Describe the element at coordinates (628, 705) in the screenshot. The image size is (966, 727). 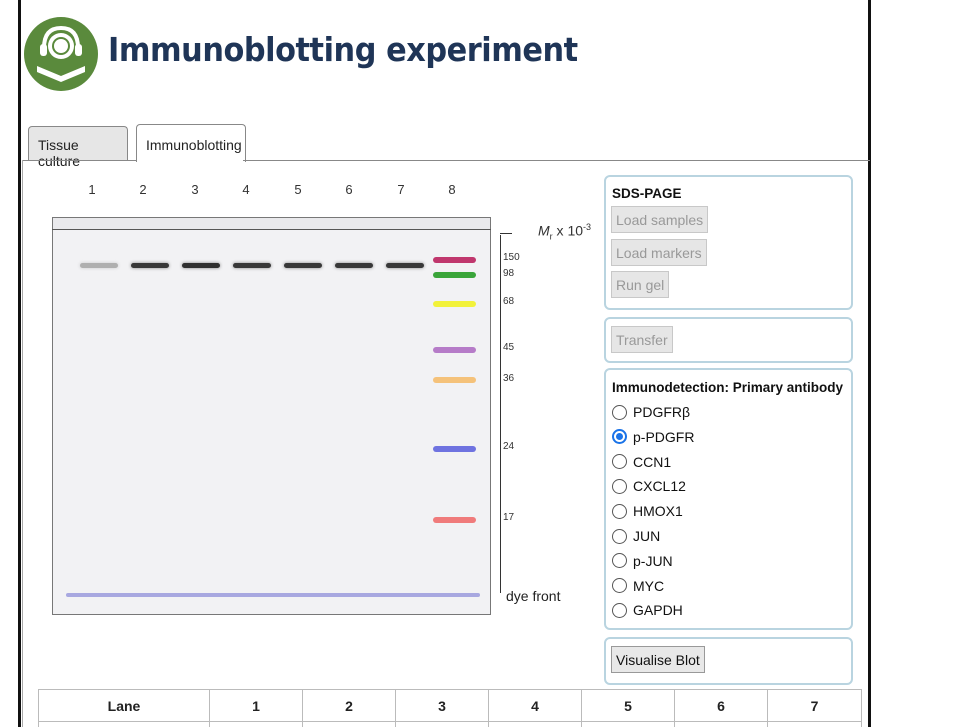
I see `table-header: 5` at that location.